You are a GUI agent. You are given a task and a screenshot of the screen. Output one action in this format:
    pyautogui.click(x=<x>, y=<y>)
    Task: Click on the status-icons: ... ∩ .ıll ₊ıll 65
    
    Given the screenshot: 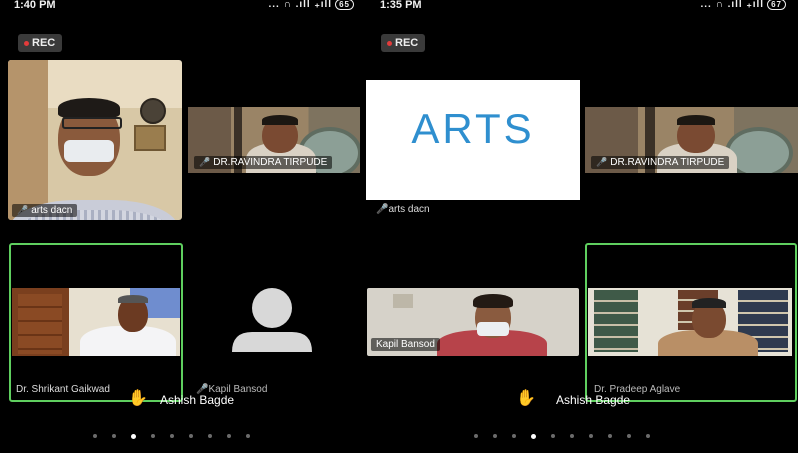 What is the action you would take?
    pyautogui.click(x=311, y=5)
    